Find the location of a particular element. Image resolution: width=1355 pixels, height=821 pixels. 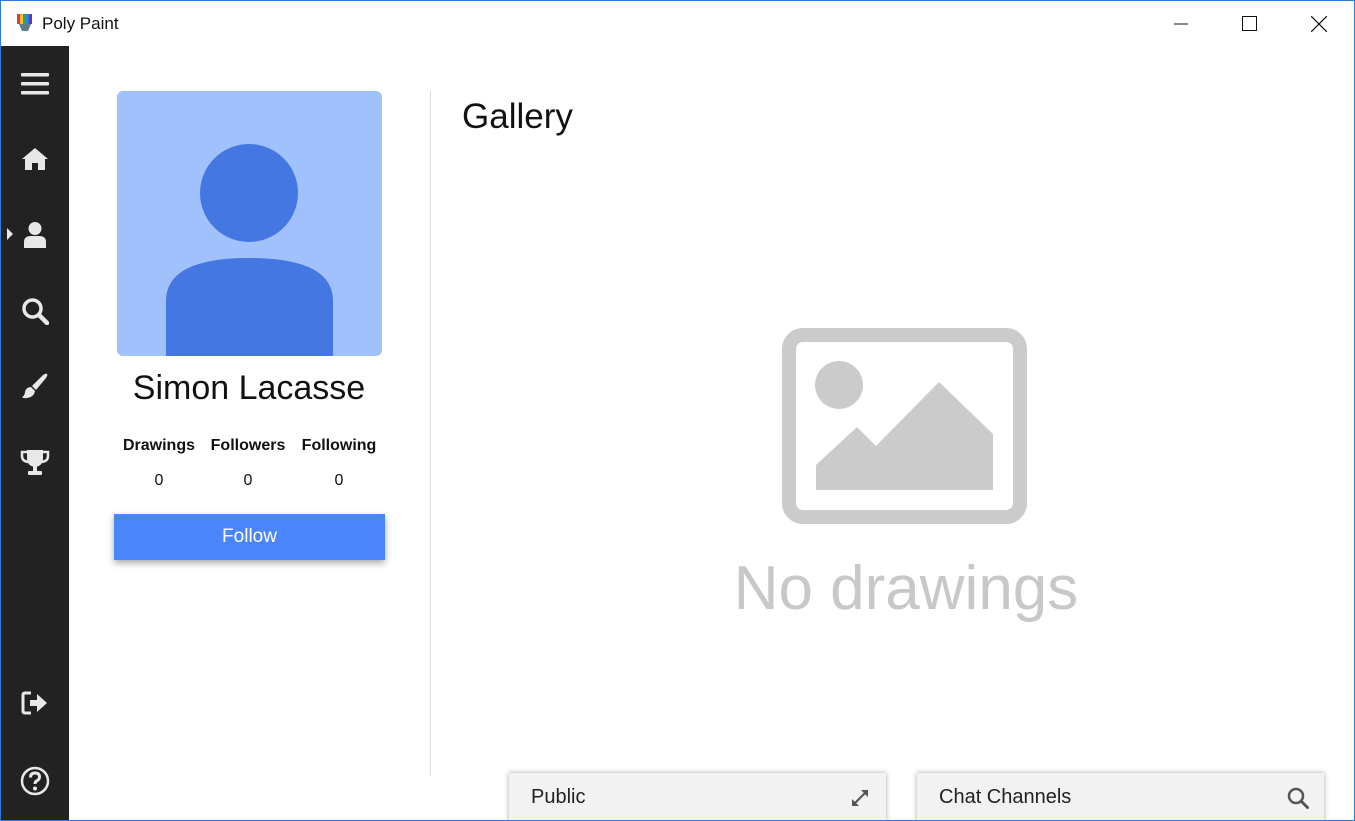

chat-search-button is located at coordinates (1298, 798).